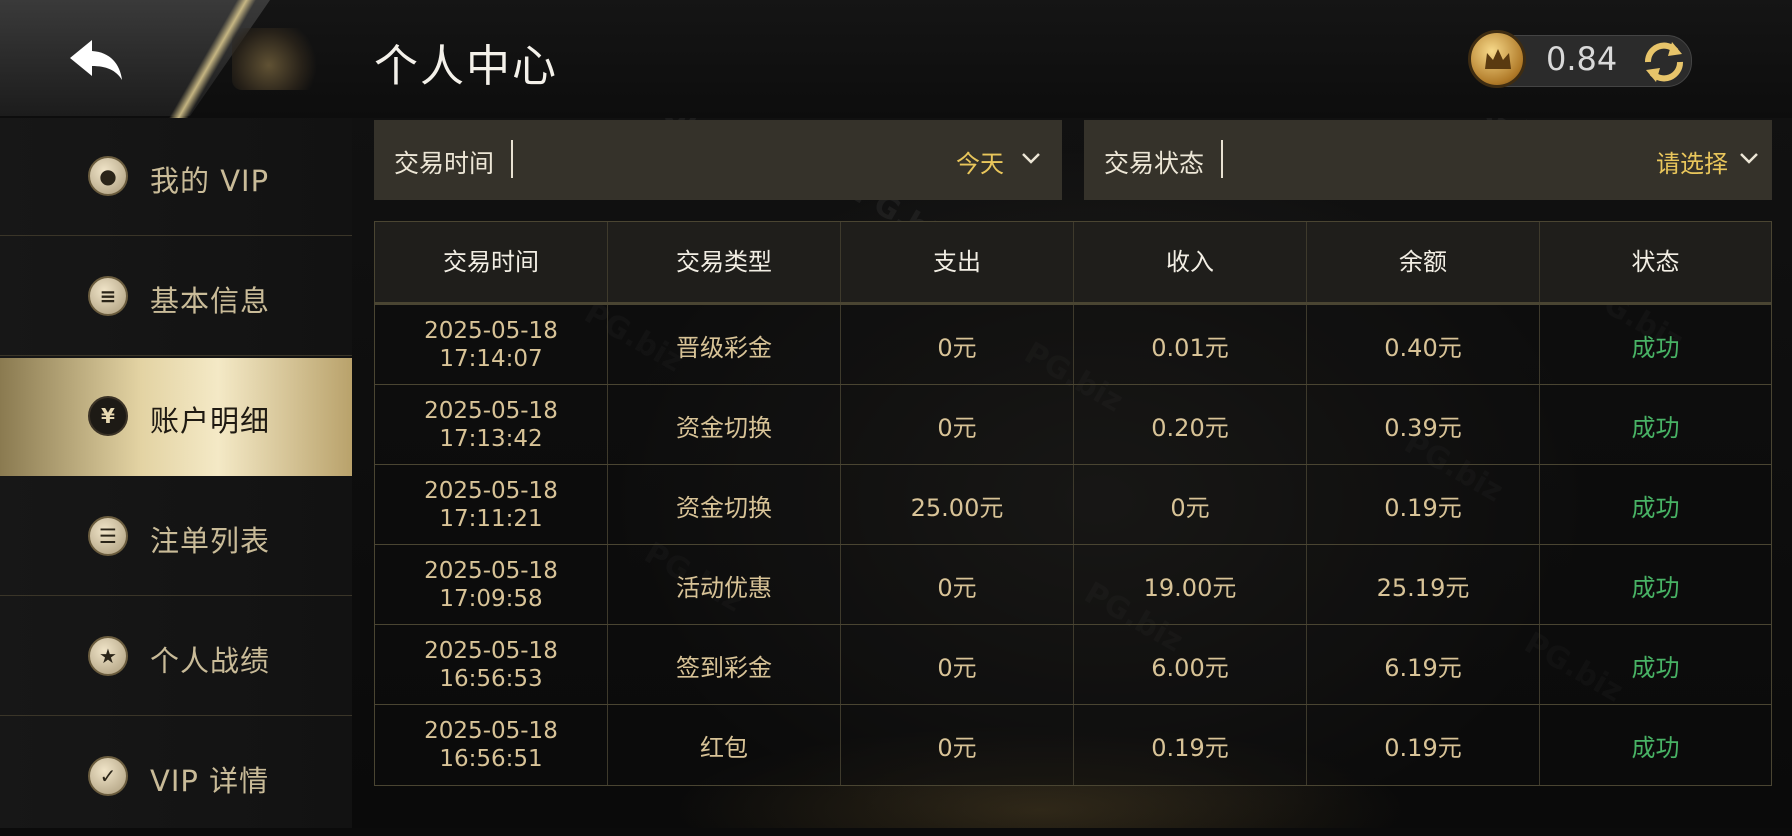  I want to click on cell-type: 晋级彩金, so click(724, 345).